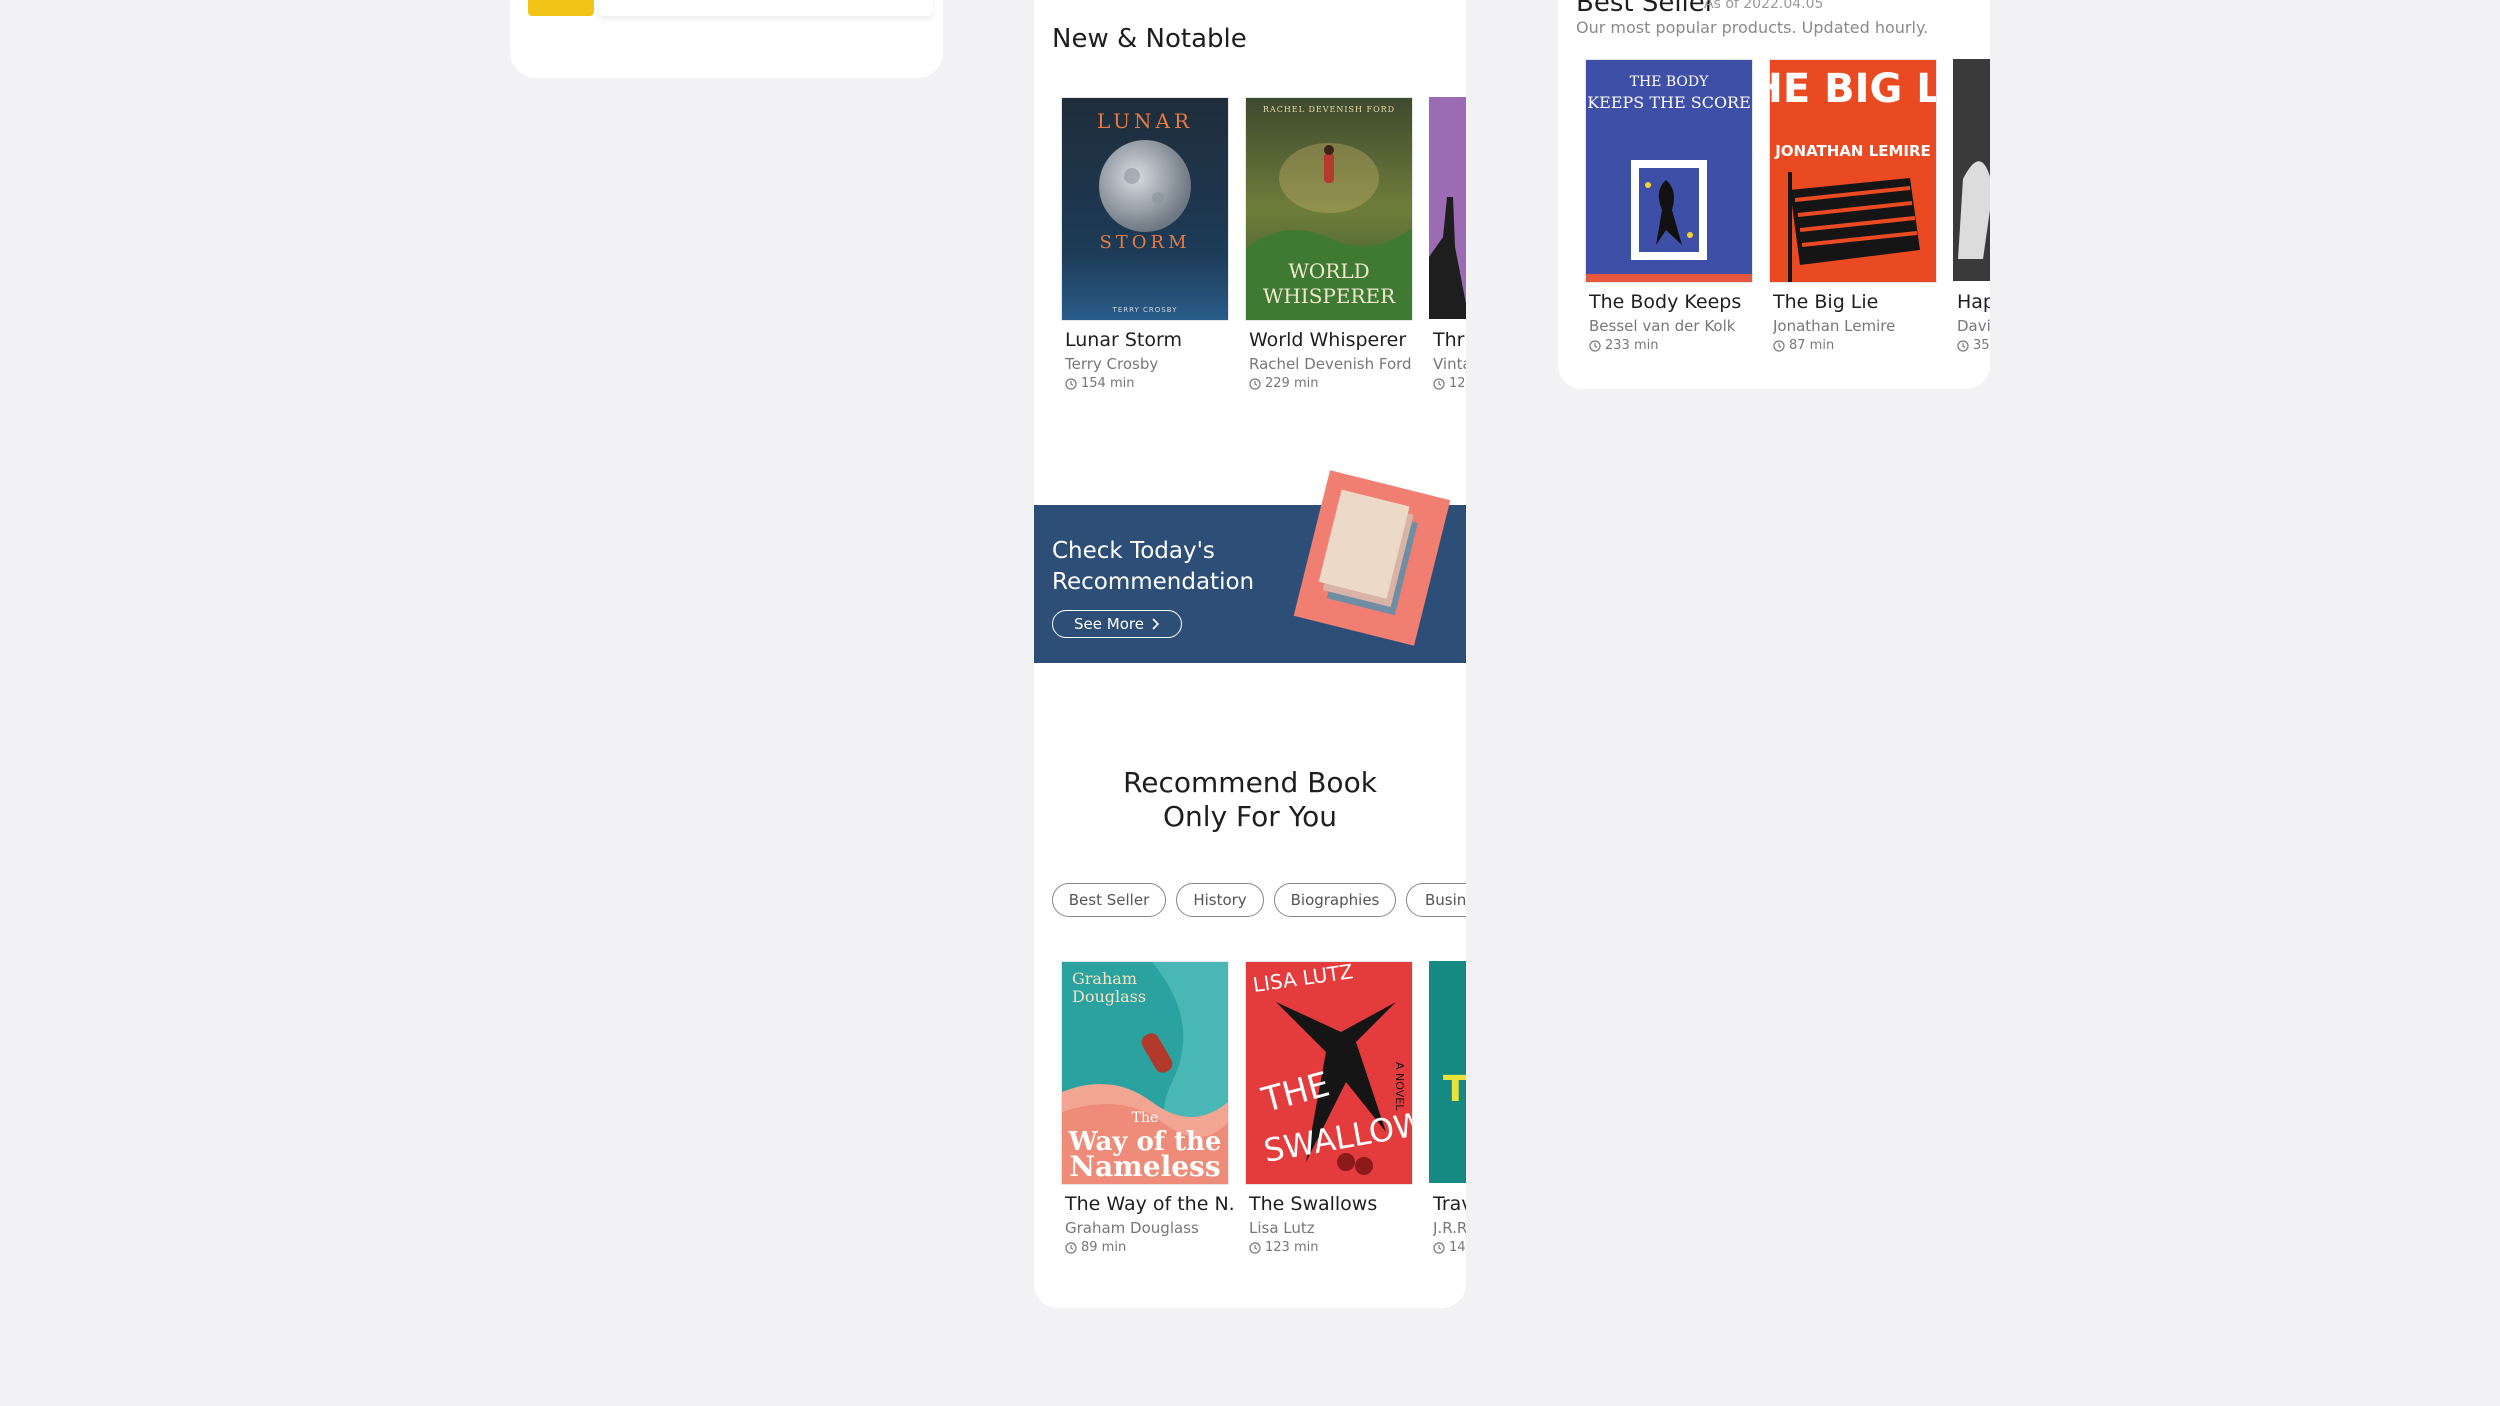 The image size is (2500, 1406). What do you see at coordinates (1250, 799) in the screenshot?
I see `recommend-section-title: Recommend Book Only For You` at bounding box center [1250, 799].